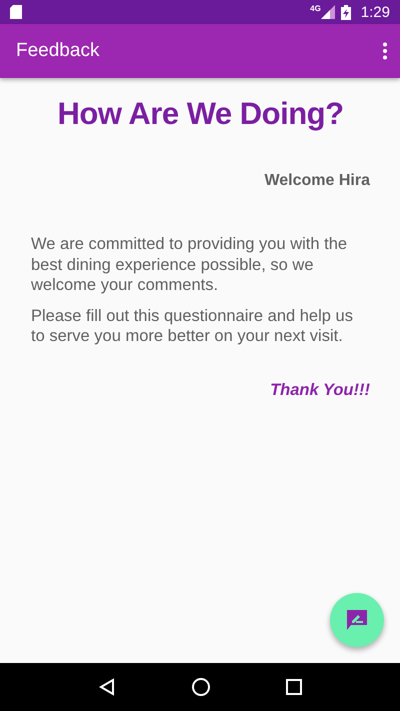  I want to click on home-icon, so click(200, 687).